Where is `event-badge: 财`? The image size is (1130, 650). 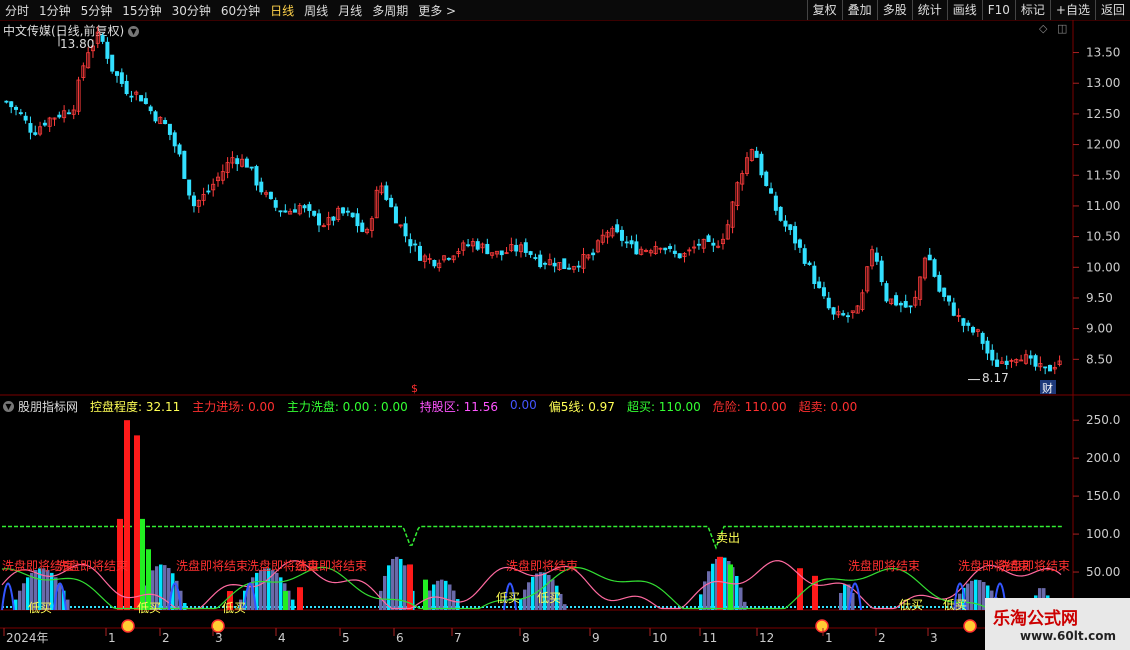 event-badge: 财 is located at coordinates (1047, 388).